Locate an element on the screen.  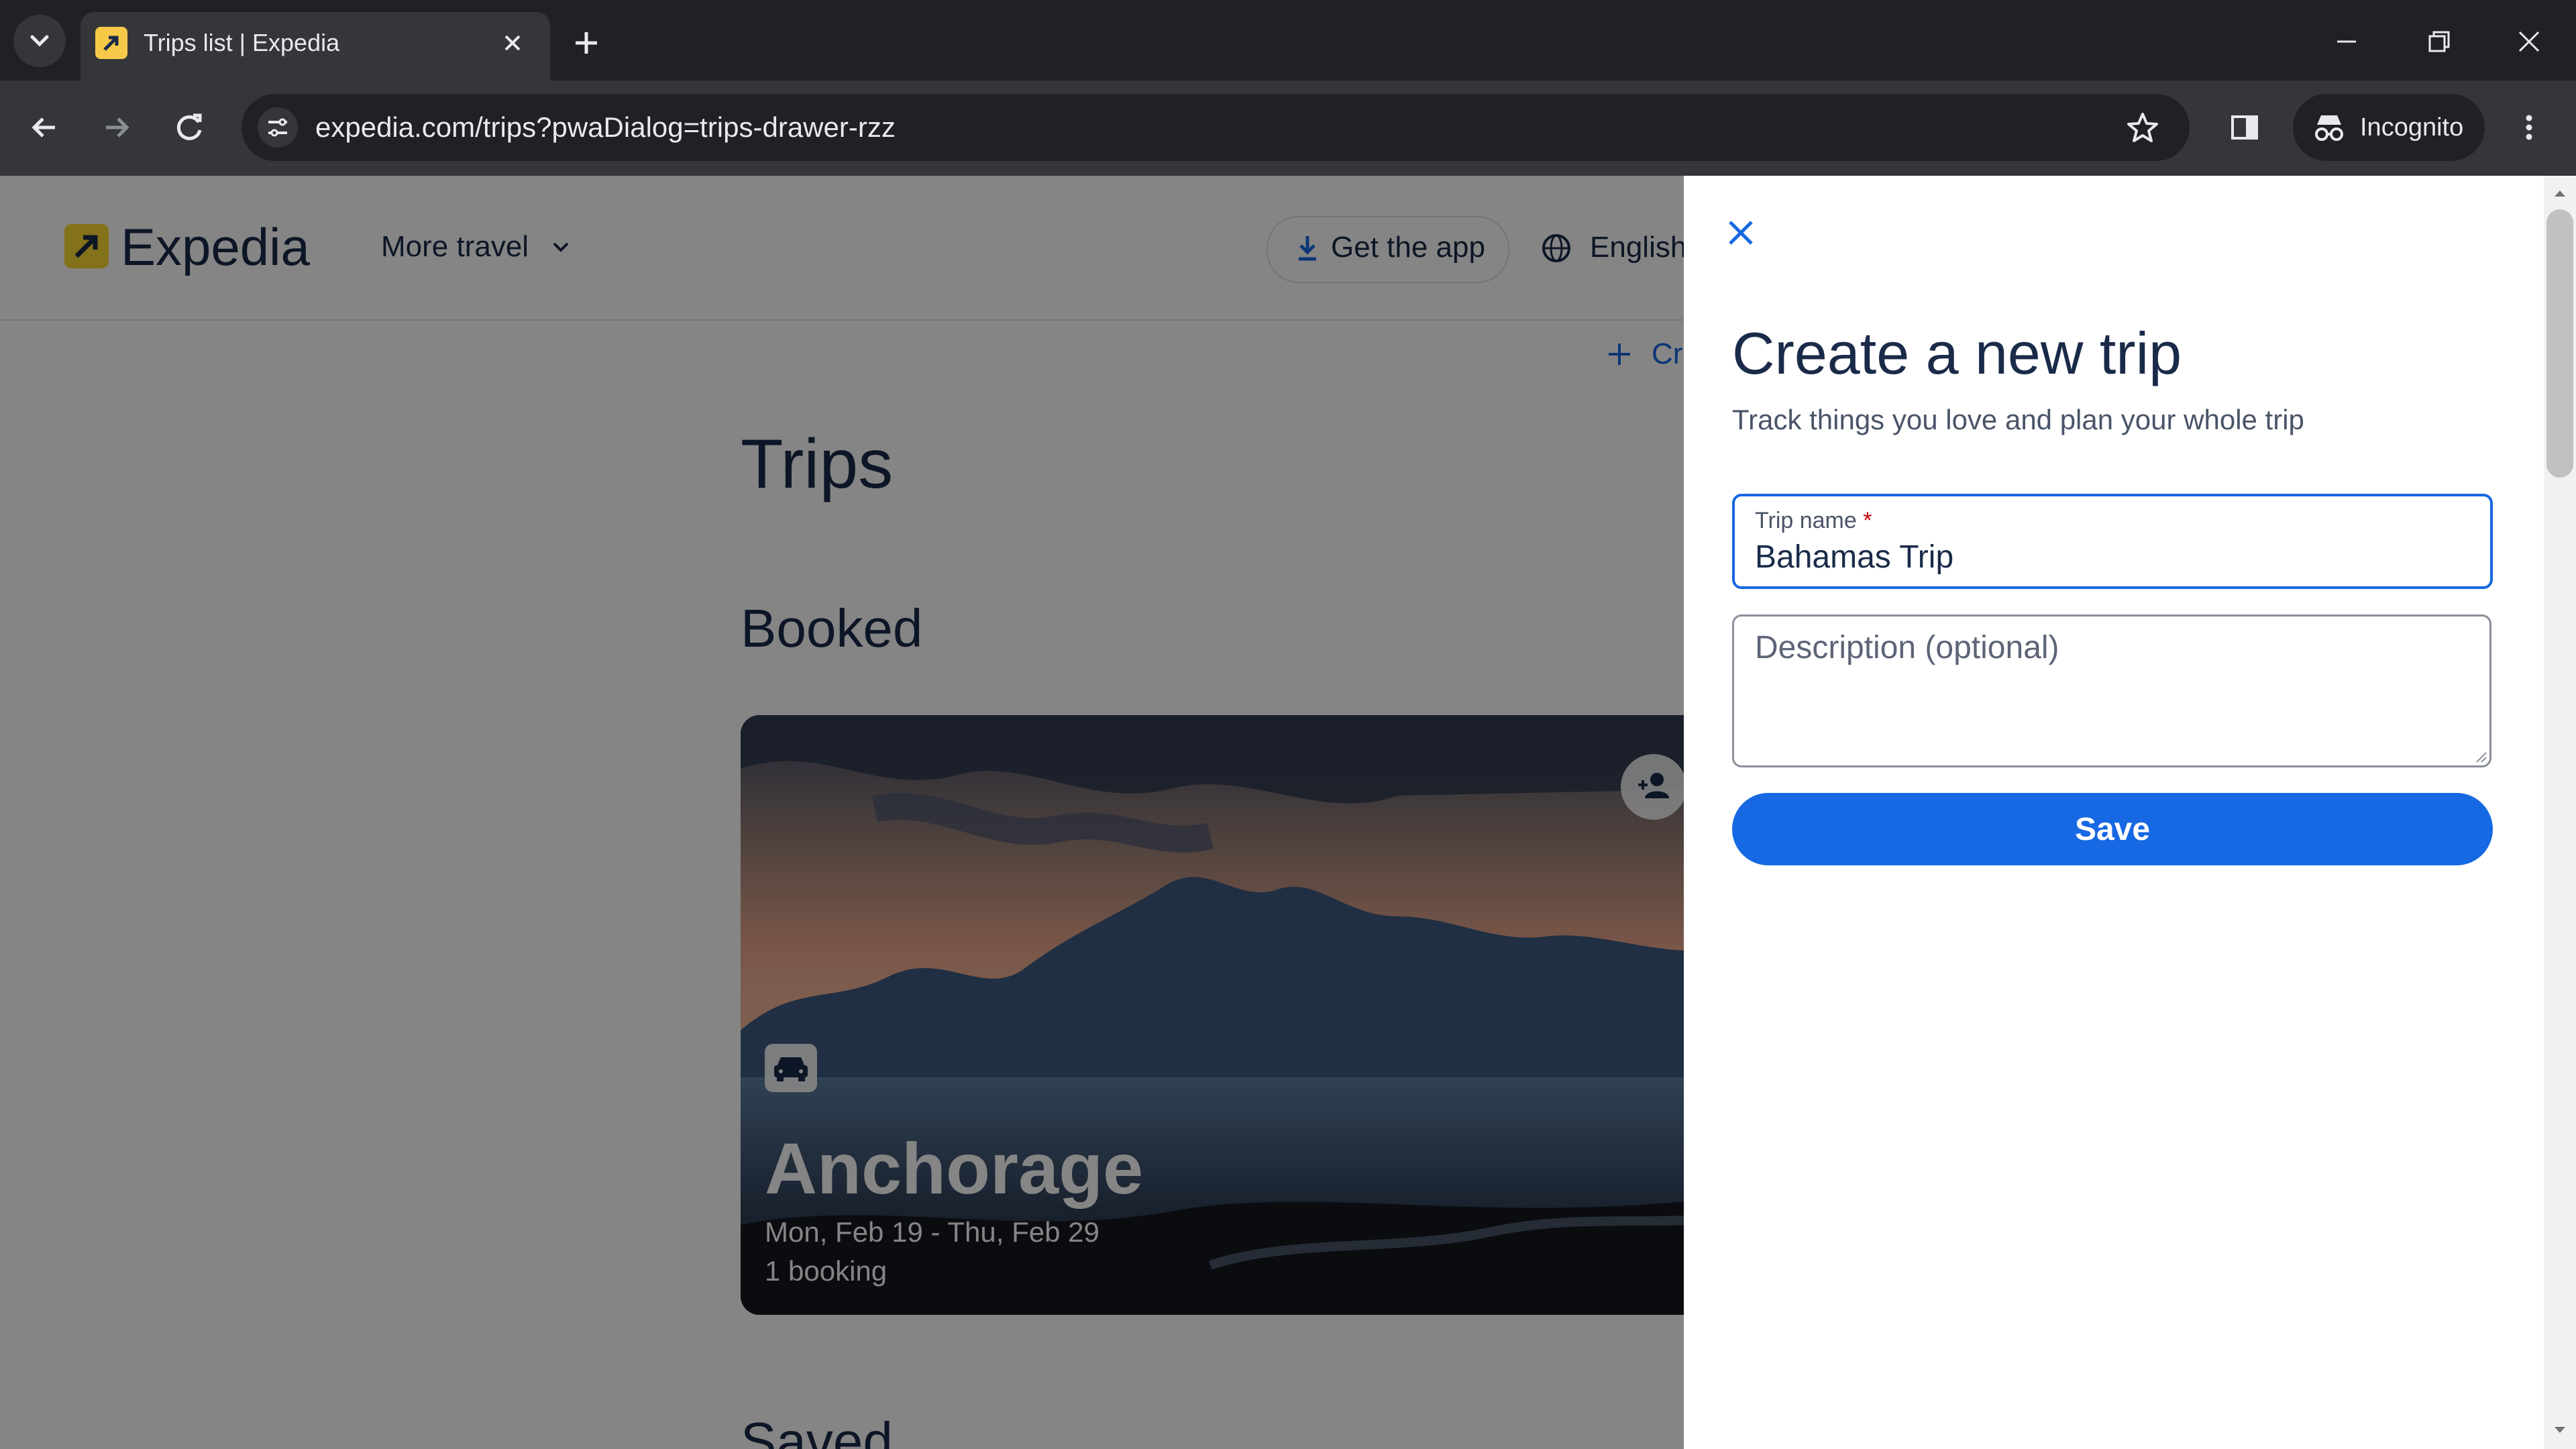
new-tab-plus-icon is located at coordinates (586, 43).